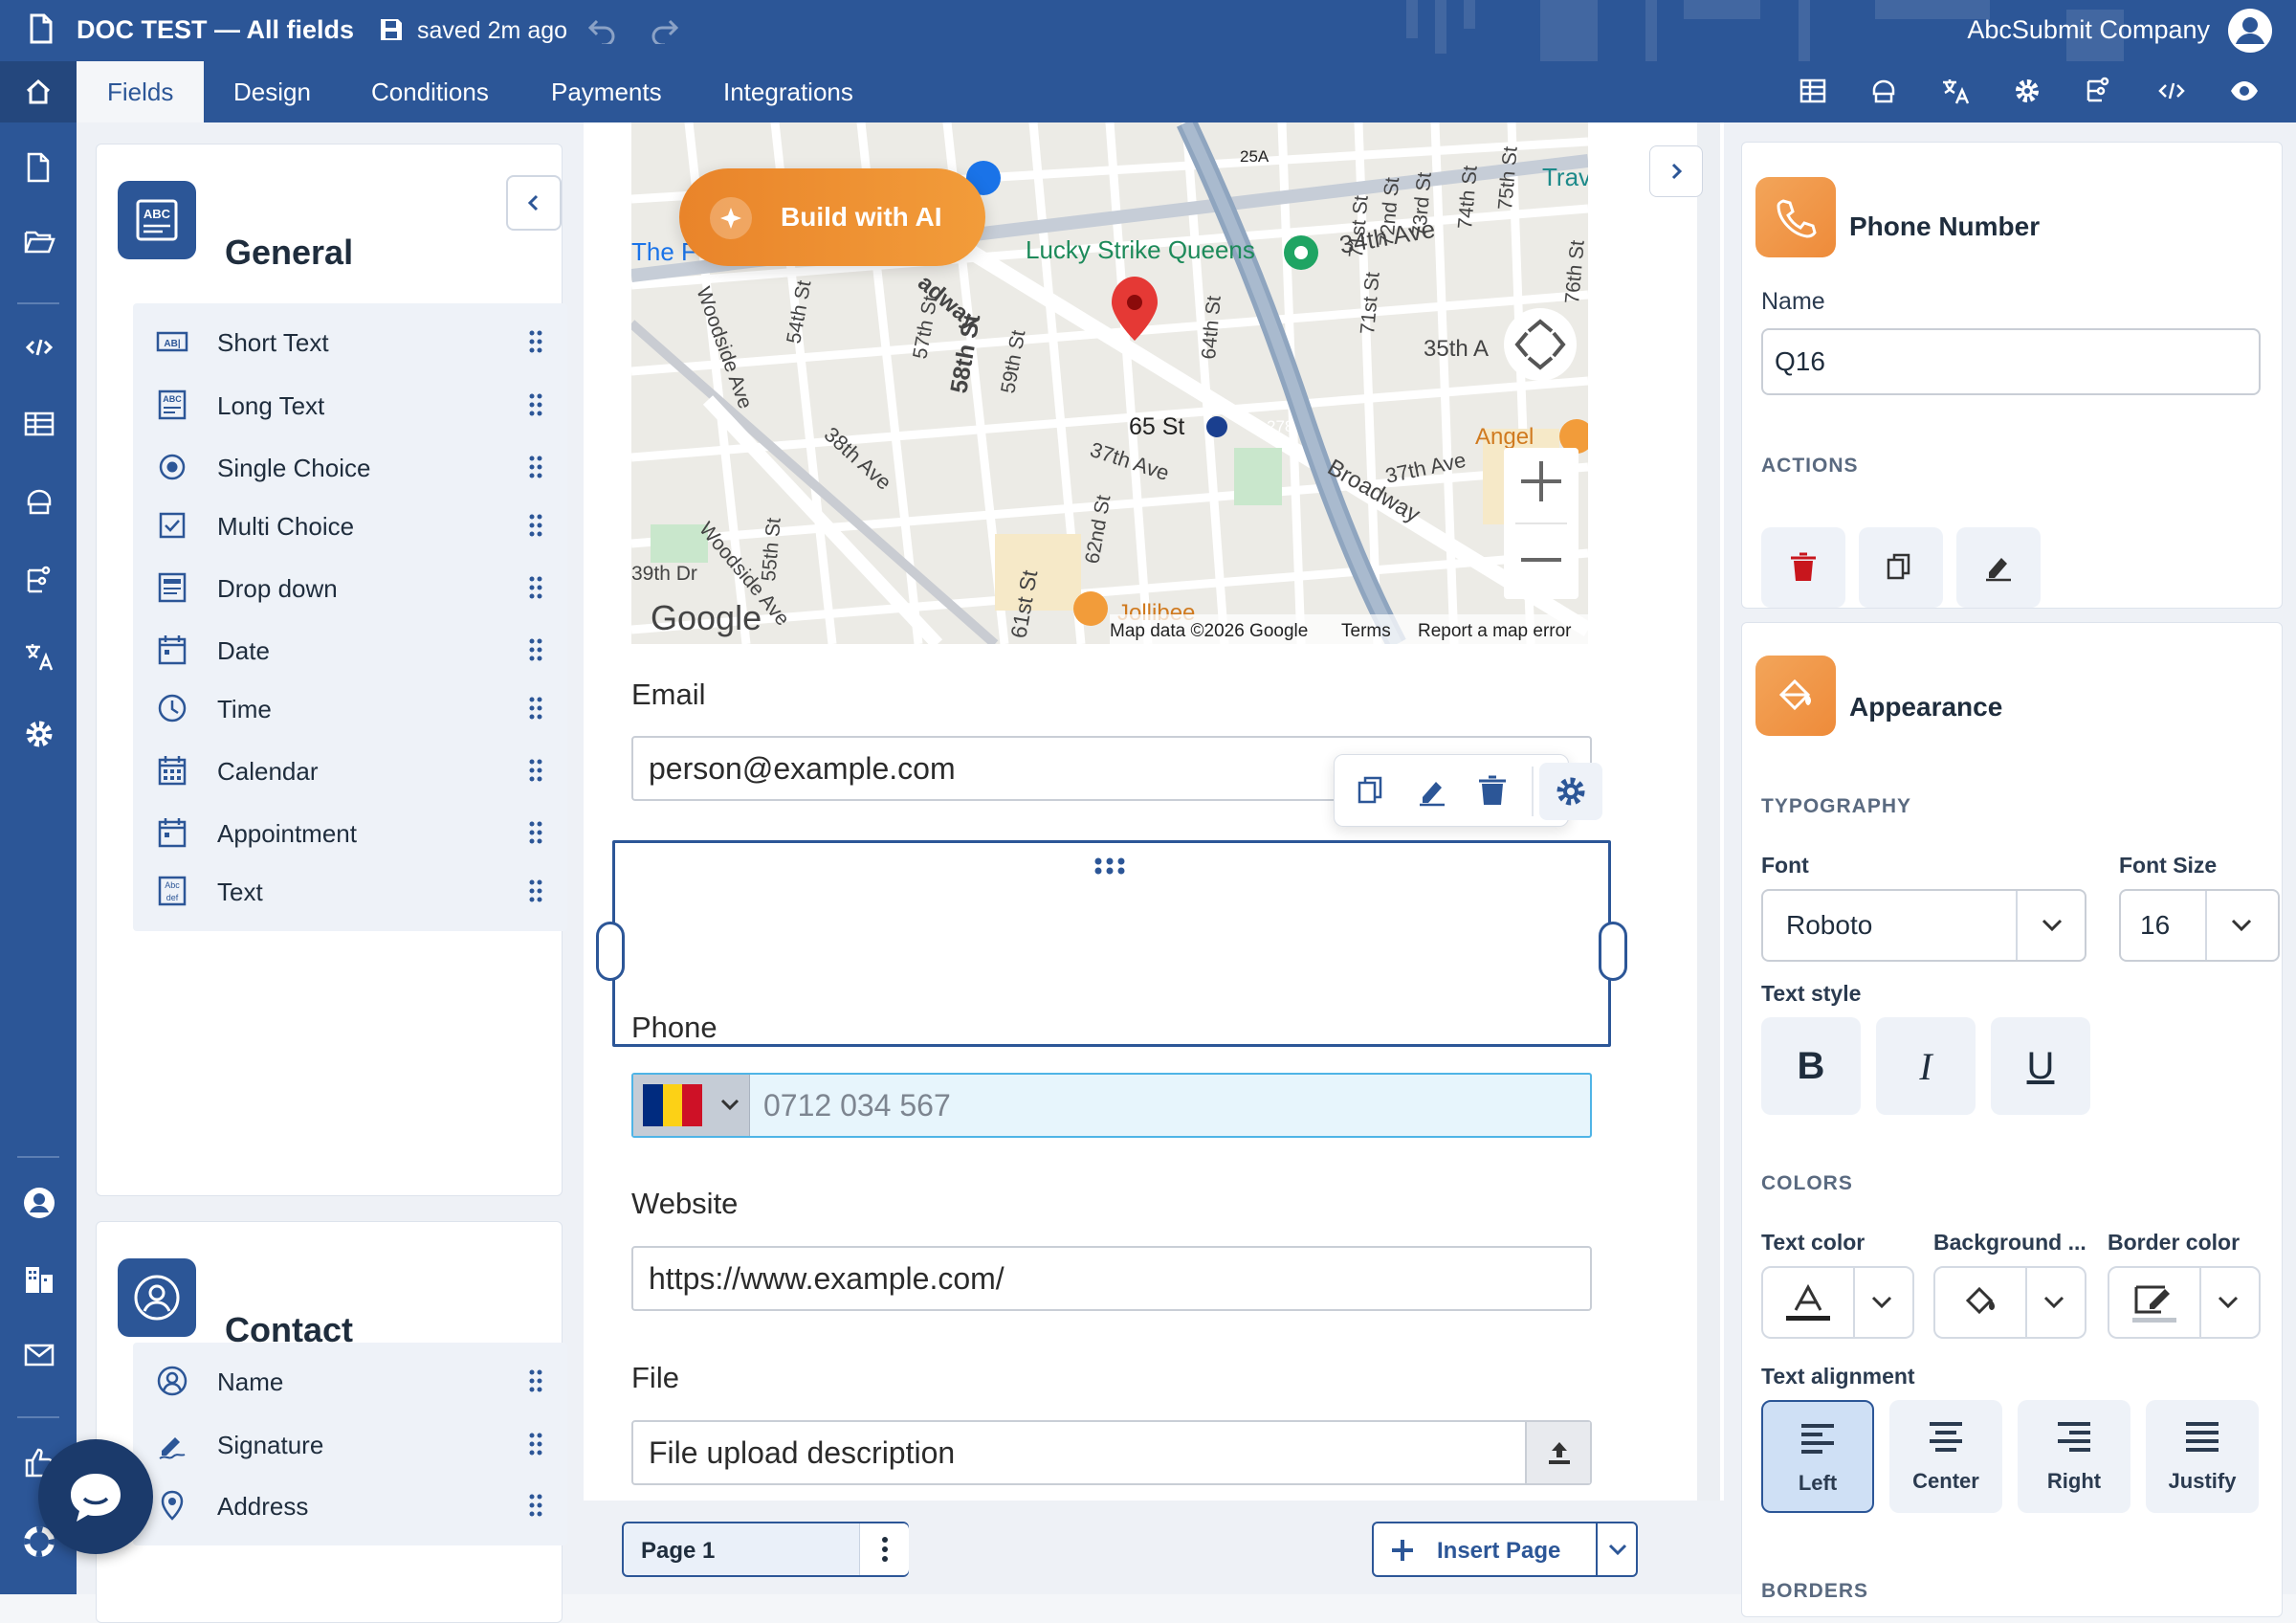 This screenshot has height=1623, width=2296. Describe the element at coordinates (2011, 361) in the screenshot. I see `name-input: Q16` at that location.